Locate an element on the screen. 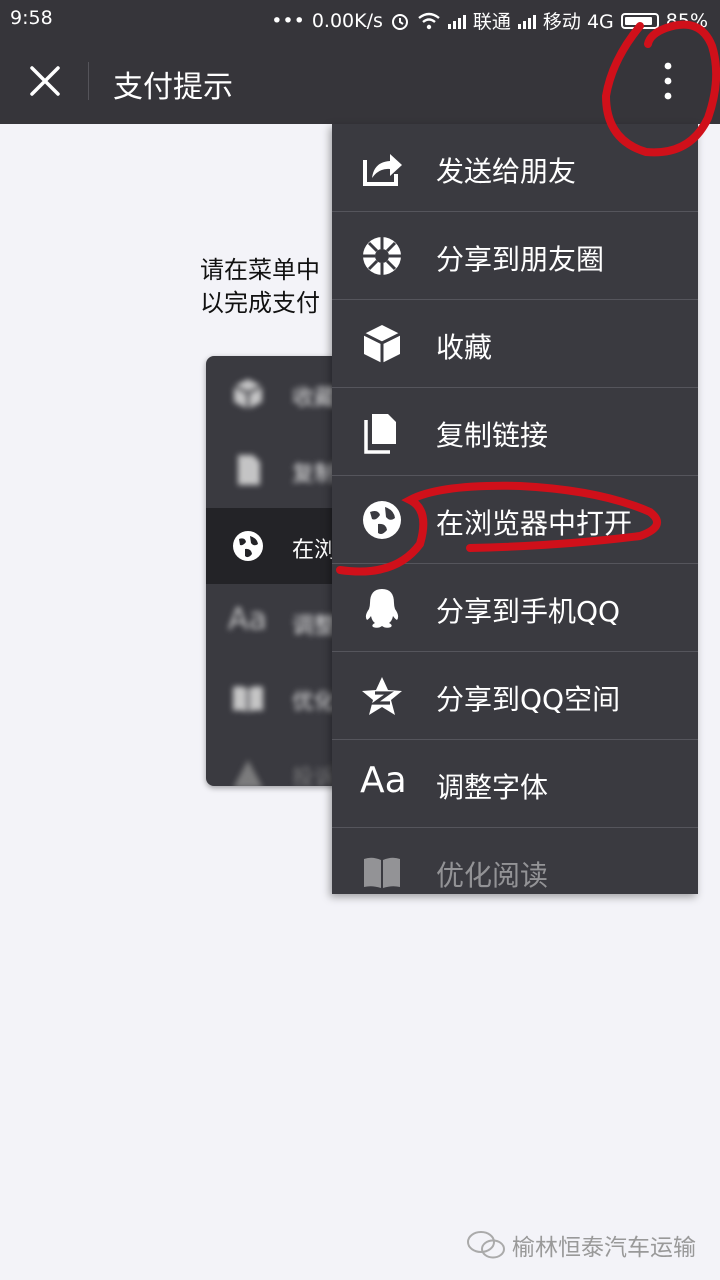  example-label: 调整 is located at coordinates (314, 626).